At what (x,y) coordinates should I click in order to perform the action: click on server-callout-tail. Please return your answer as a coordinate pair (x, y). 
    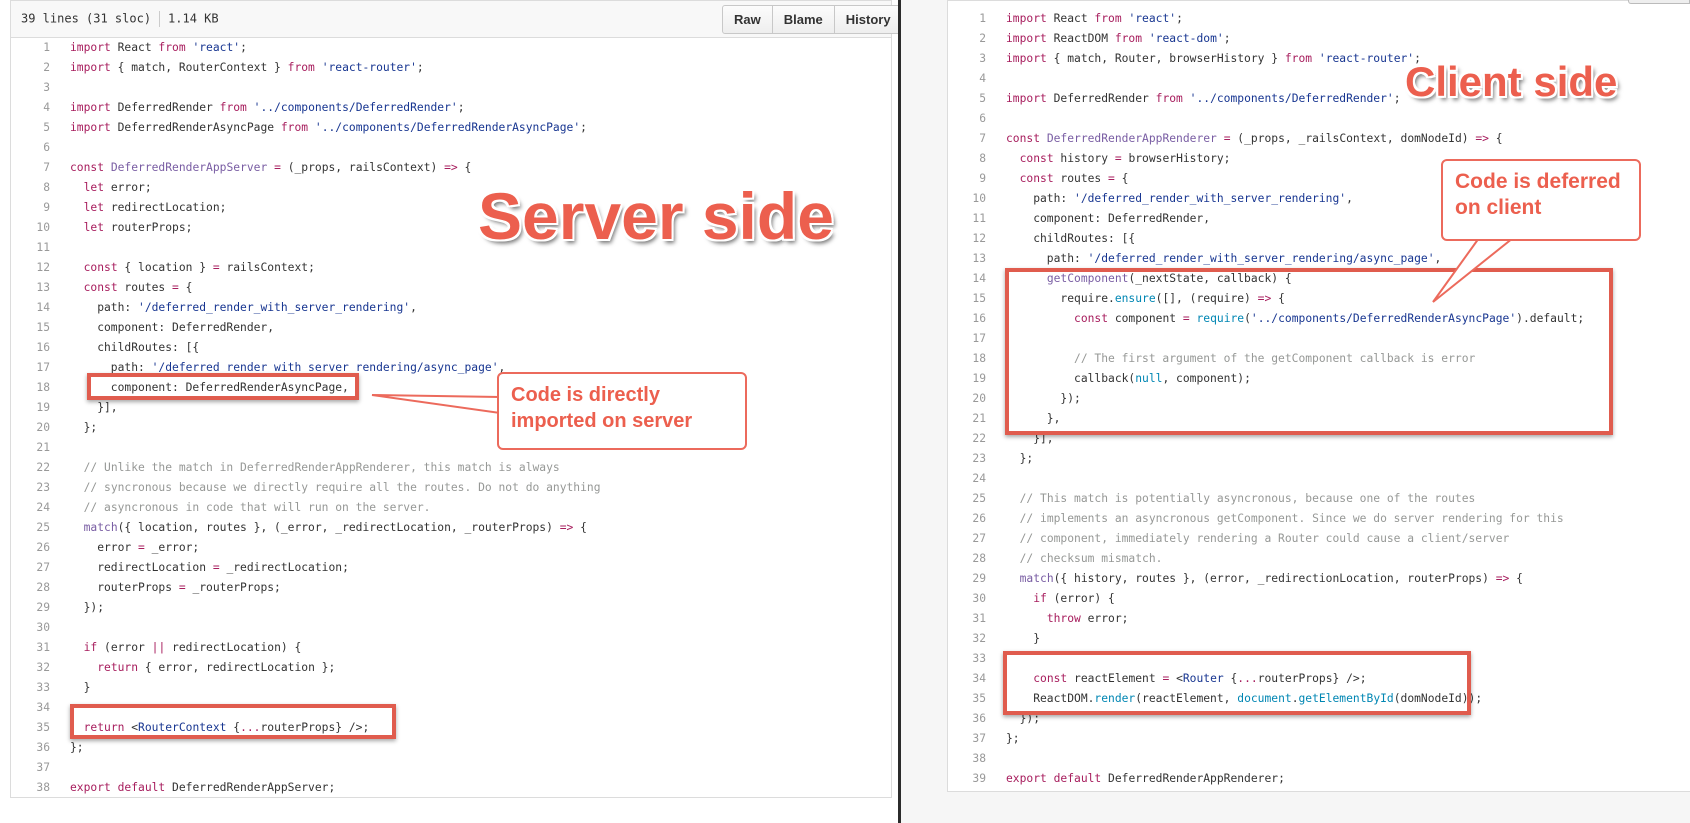
    Looking at the image, I should click on (436, 404).